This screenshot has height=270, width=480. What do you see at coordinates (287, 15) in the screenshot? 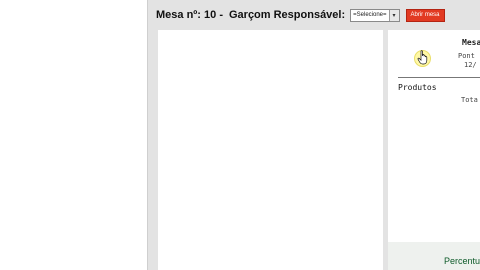
I see `garcom-label: Garçom Responsável:` at bounding box center [287, 15].